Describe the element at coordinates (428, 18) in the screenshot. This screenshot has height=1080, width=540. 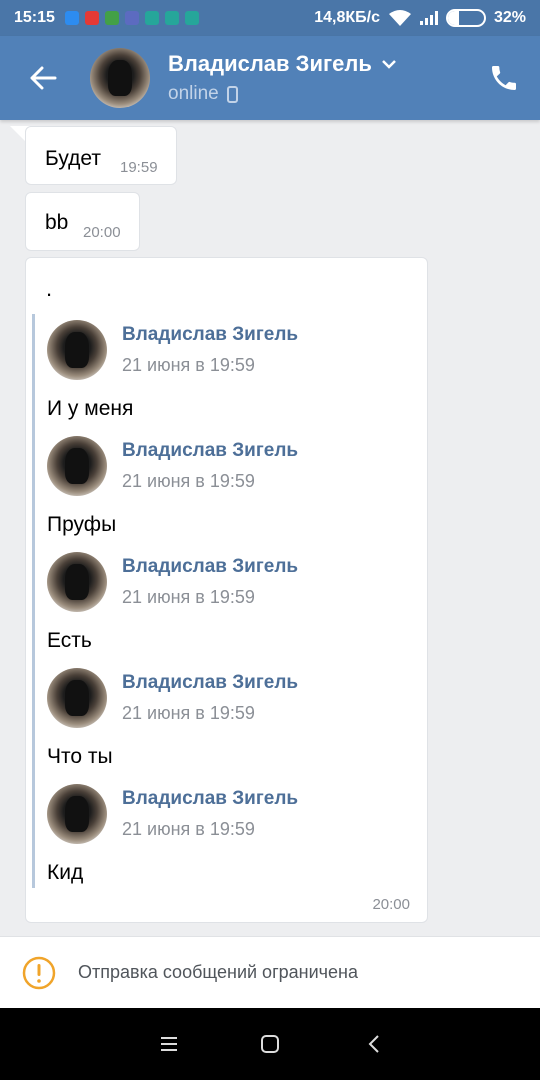
I see `signal-icon` at that location.